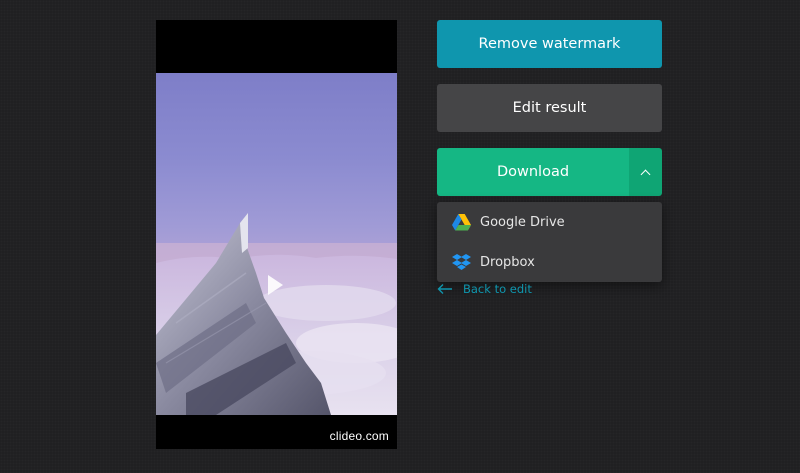 This screenshot has width=800, height=473. What do you see at coordinates (533, 172) in the screenshot?
I see `download-button: Download` at bounding box center [533, 172].